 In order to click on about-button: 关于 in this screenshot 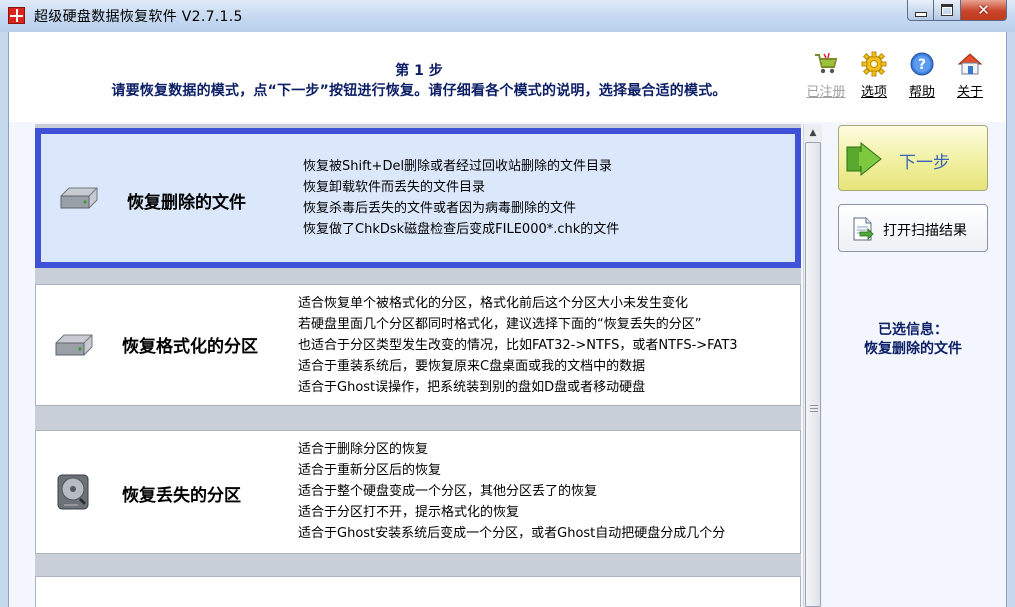, I will do `click(970, 75)`.